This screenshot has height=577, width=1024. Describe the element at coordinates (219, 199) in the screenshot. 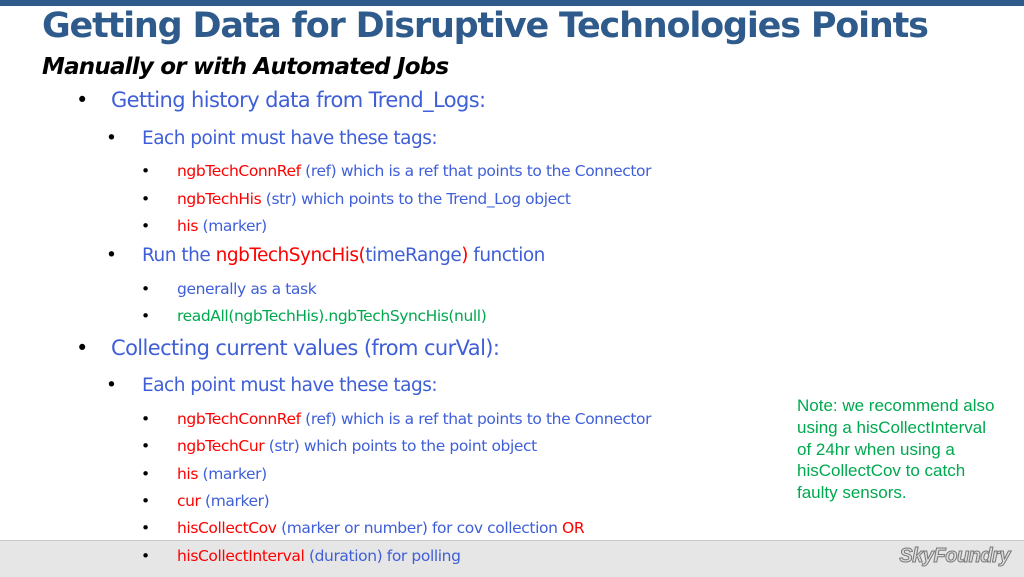

I see `text-segment: ngbTechHis` at that location.